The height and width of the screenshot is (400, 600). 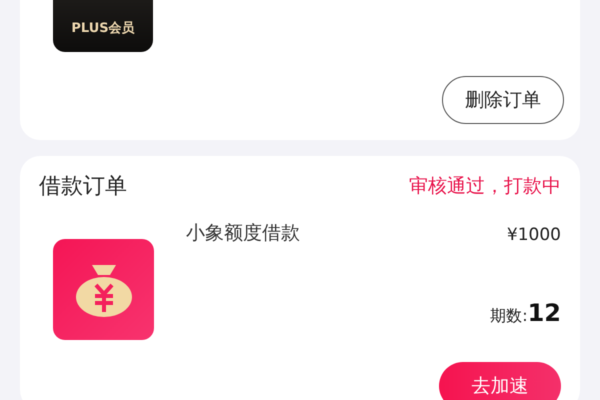 What do you see at coordinates (83, 187) in the screenshot?
I see `card-title: 借款订单` at bounding box center [83, 187].